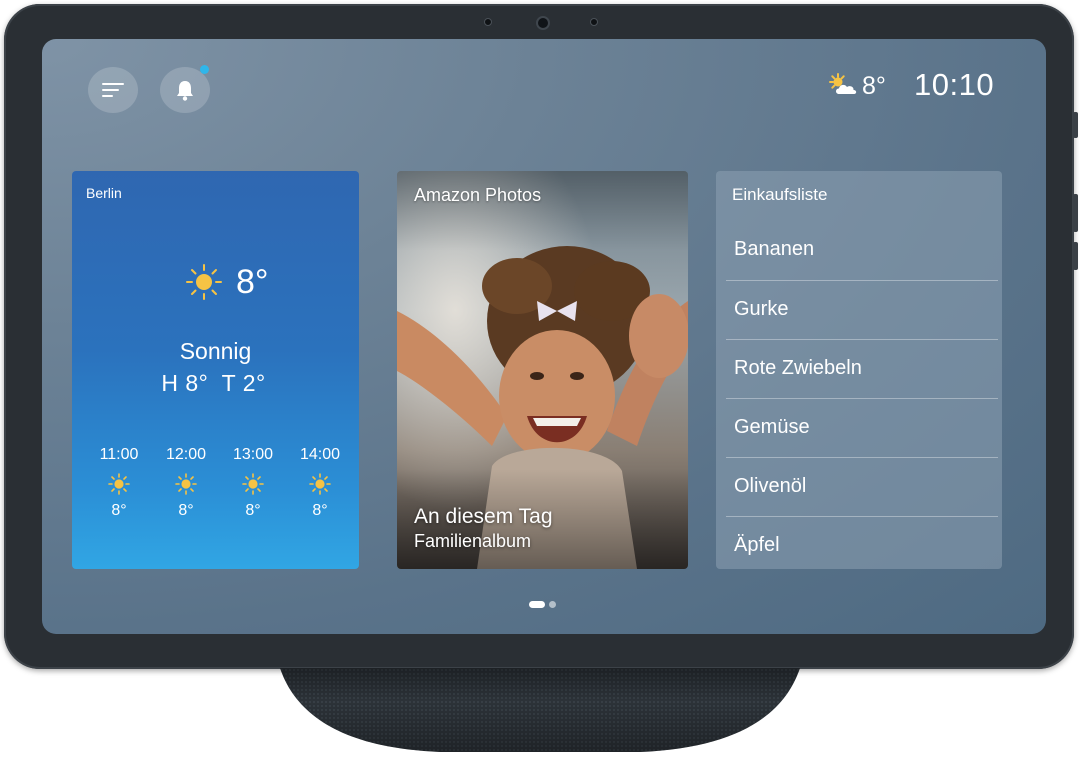 The height and width of the screenshot is (770, 1080). Describe the element at coordinates (320, 454) in the screenshot. I see `hour-time: 14:00` at that location.